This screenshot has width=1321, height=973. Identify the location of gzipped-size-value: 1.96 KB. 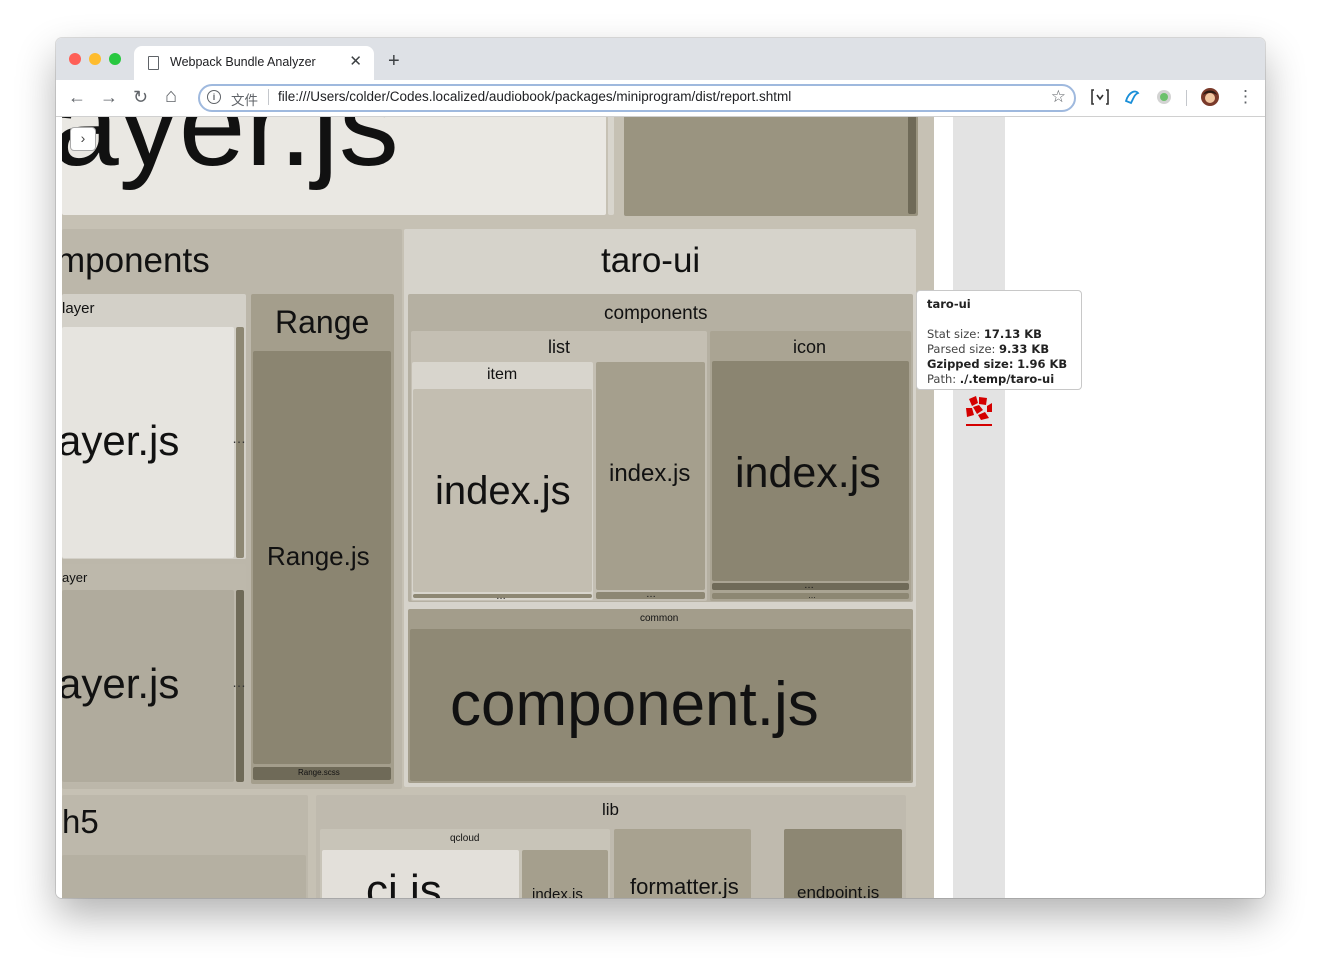
(1042, 364).